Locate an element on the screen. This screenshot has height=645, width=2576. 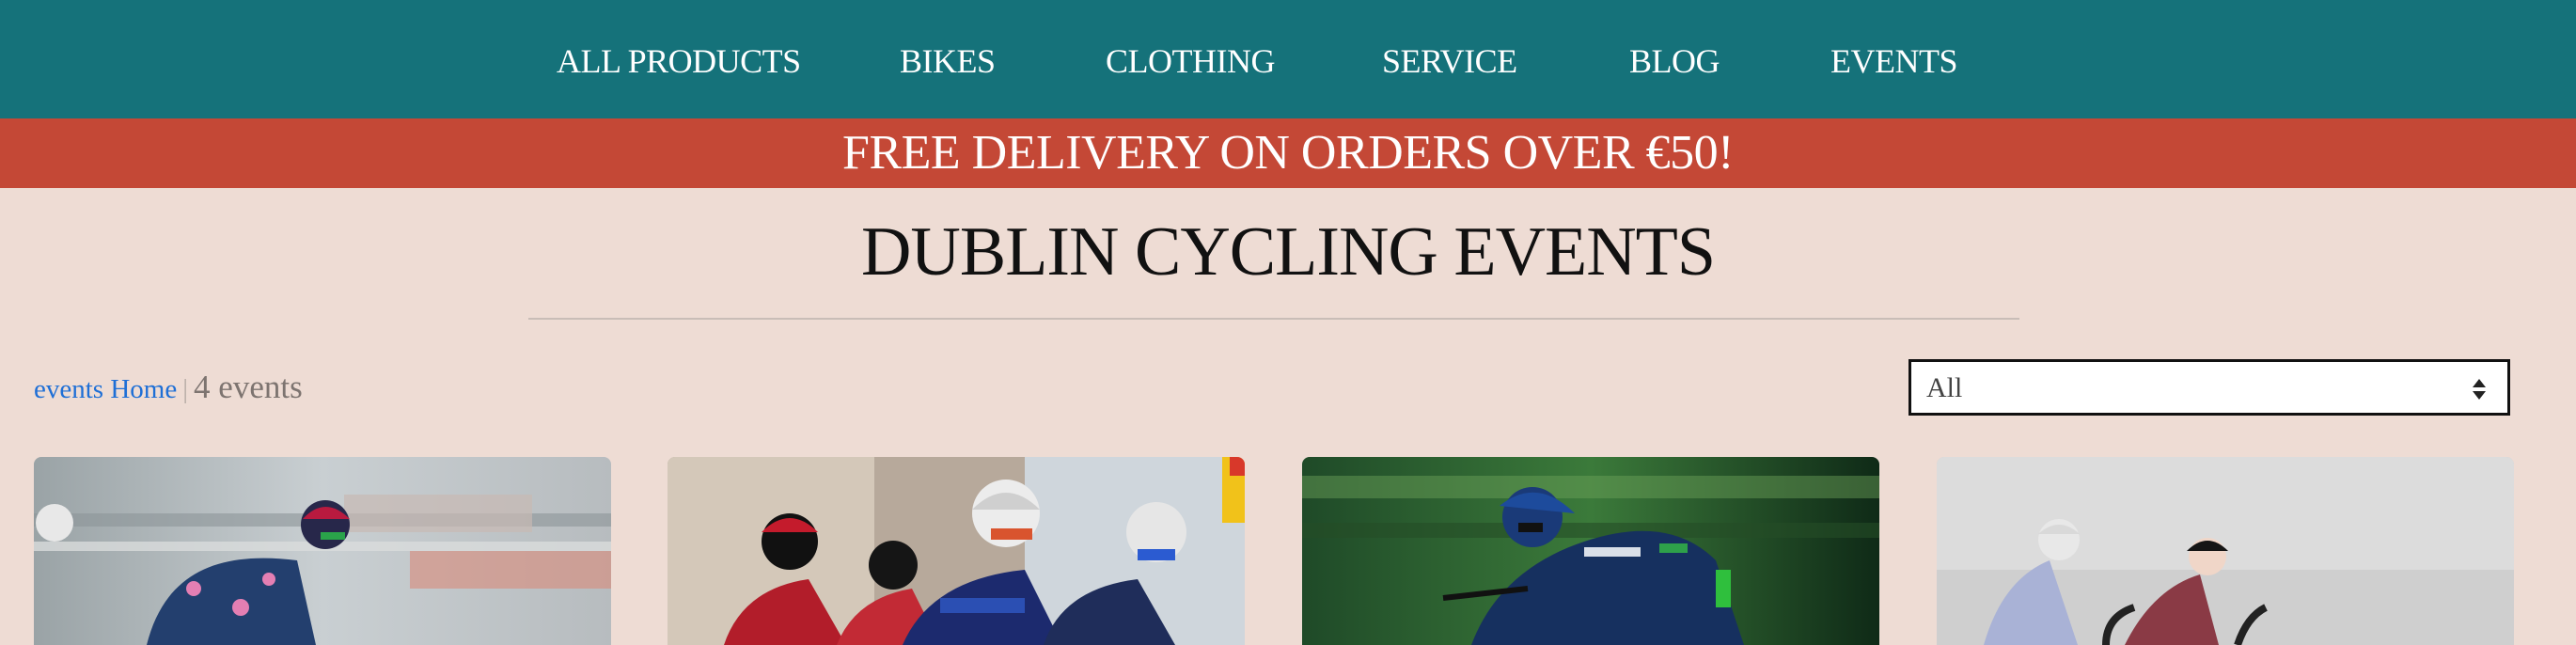
nav-item-all-products: ALL PRODUCTS is located at coordinates (679, 61).